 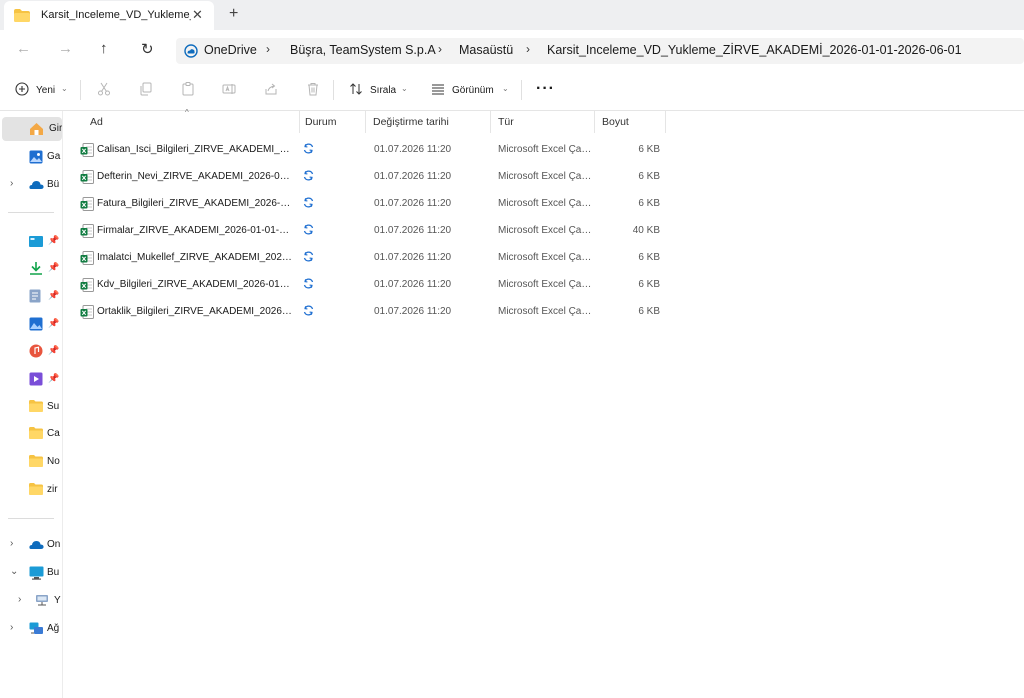 What do you see at coordinates (31, 407) in the screenshot?
I see `sidebar-item-folder: Su` at bounding box center [31, 407].